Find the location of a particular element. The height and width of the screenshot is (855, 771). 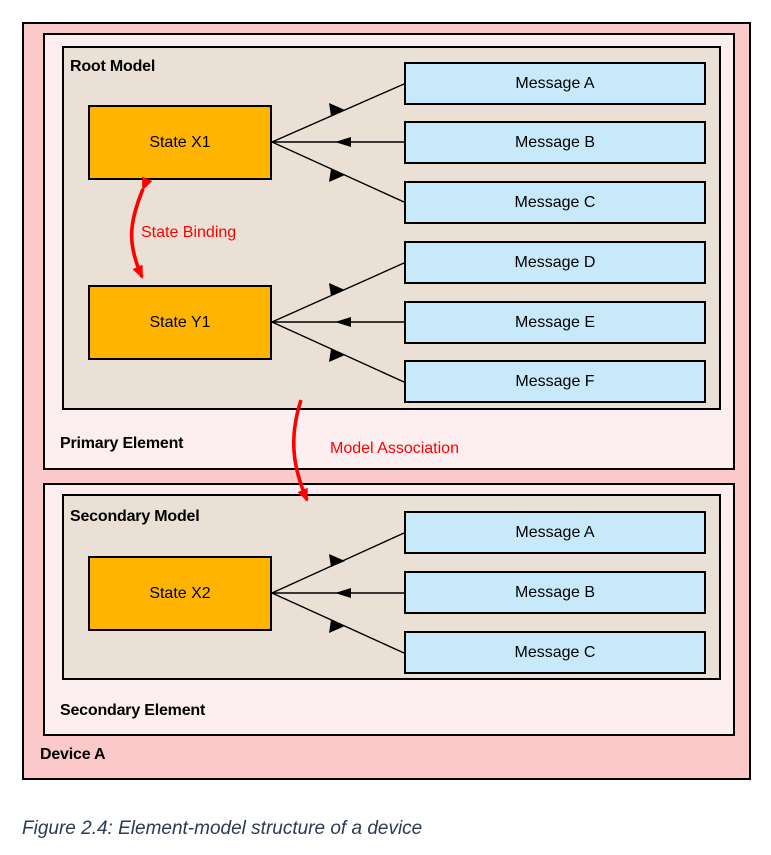

primary-element-label: Primary Element is located at coordinates (122, 443).